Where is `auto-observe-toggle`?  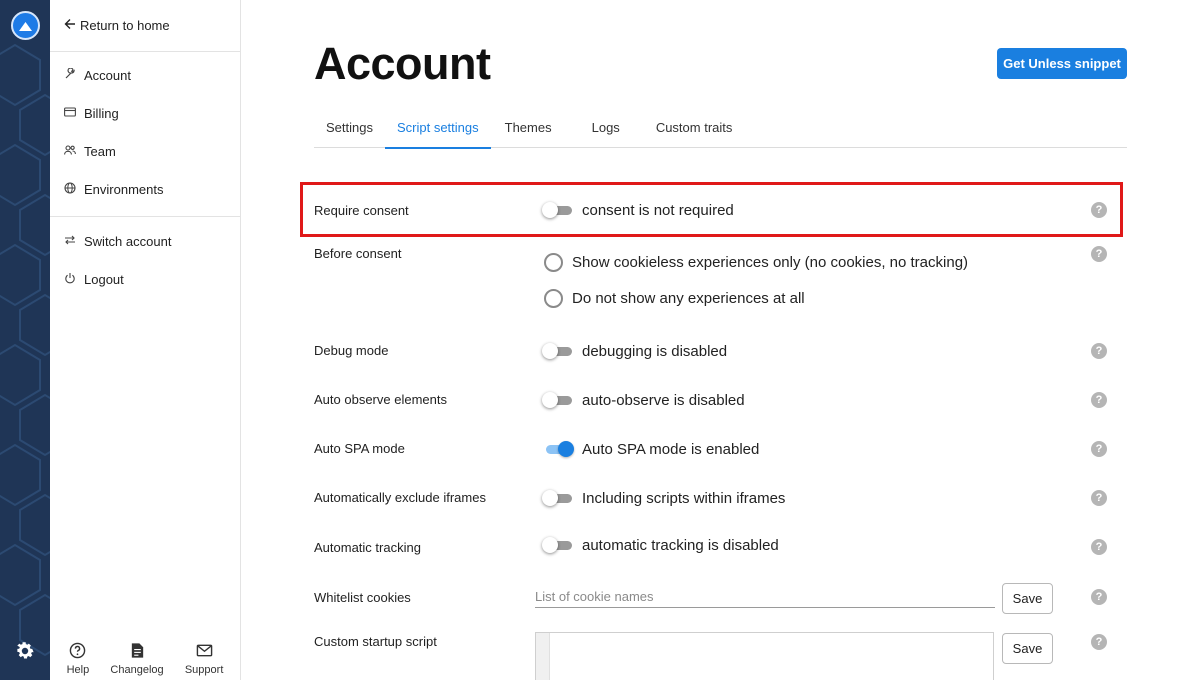
auto-observe-toggle is located at coordinates (557, 400).